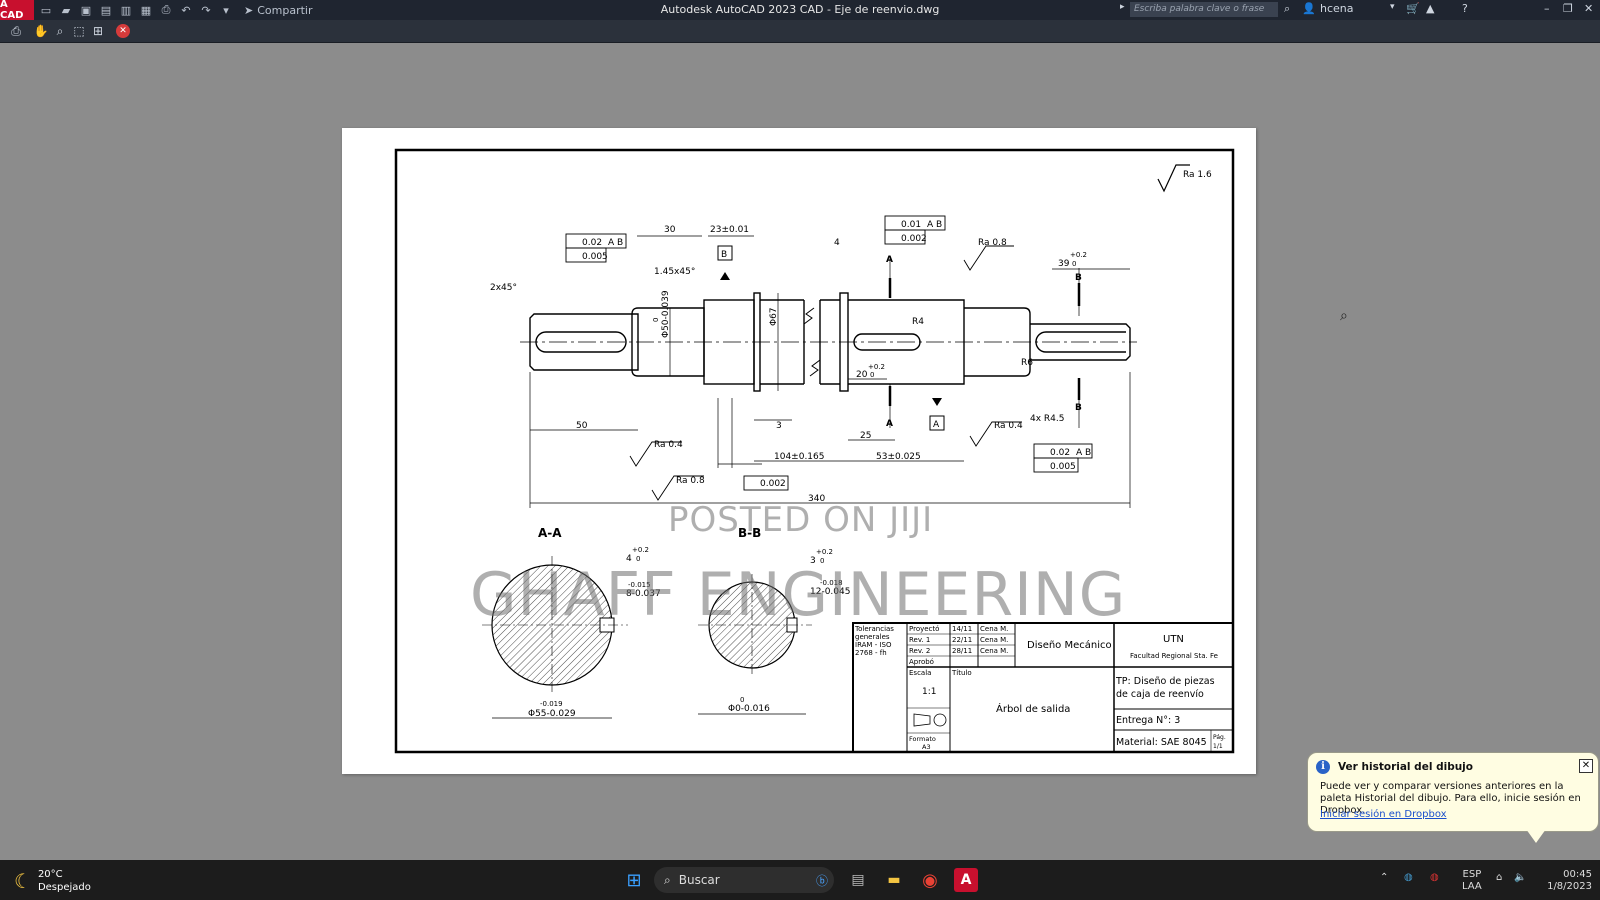  I want to click on section-b-top: B, so click(1078, 278).